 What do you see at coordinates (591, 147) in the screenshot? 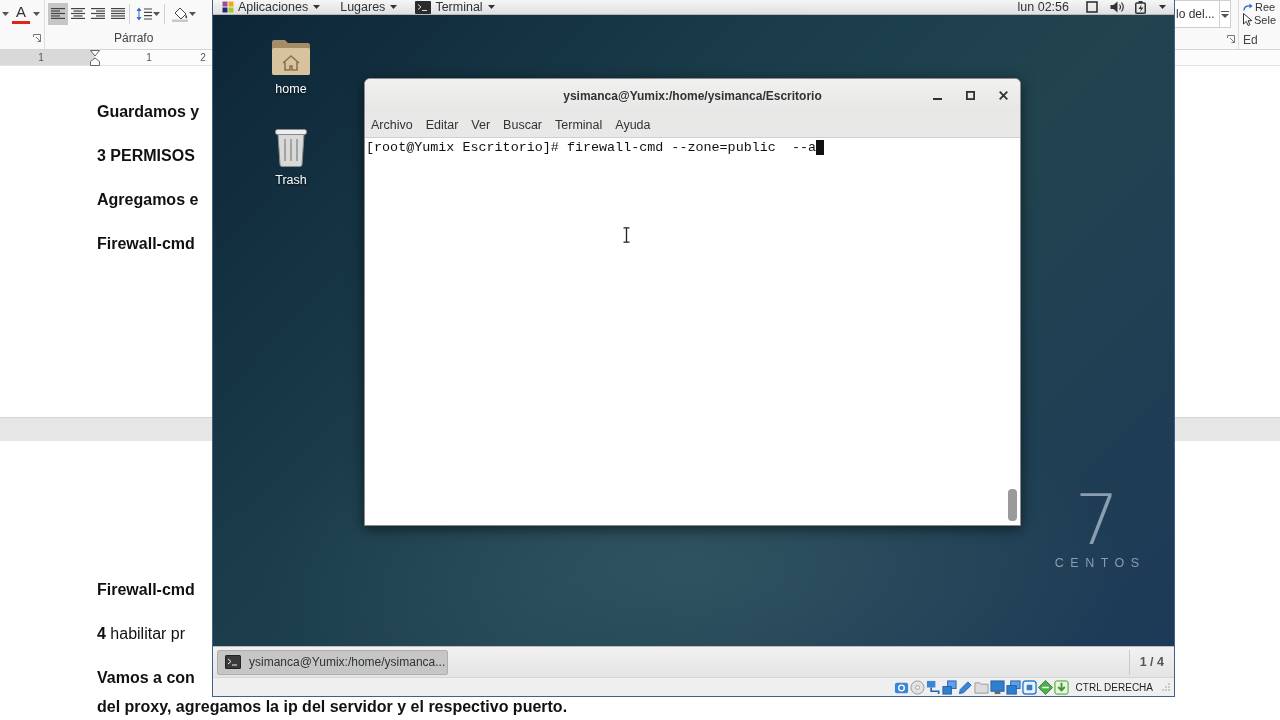
I see `terminal-line: [root@Yumix Escritorio]# firewall-cmd --zone=public --a` at bounding box center [591, 147].